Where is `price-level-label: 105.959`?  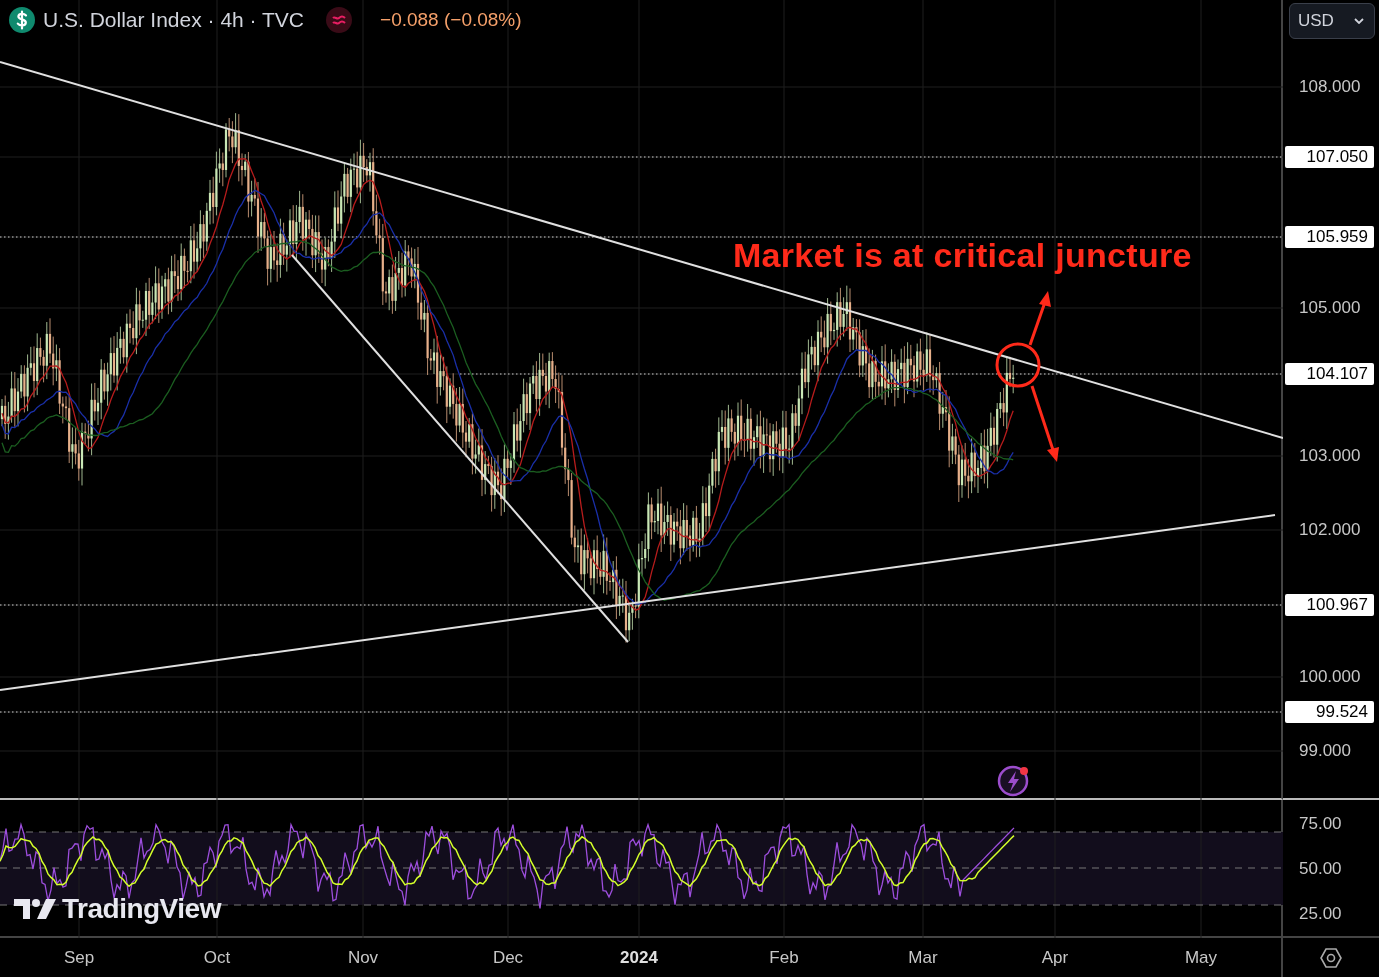
price-level-label: 105.959 is located at coordinates (1329, 237).